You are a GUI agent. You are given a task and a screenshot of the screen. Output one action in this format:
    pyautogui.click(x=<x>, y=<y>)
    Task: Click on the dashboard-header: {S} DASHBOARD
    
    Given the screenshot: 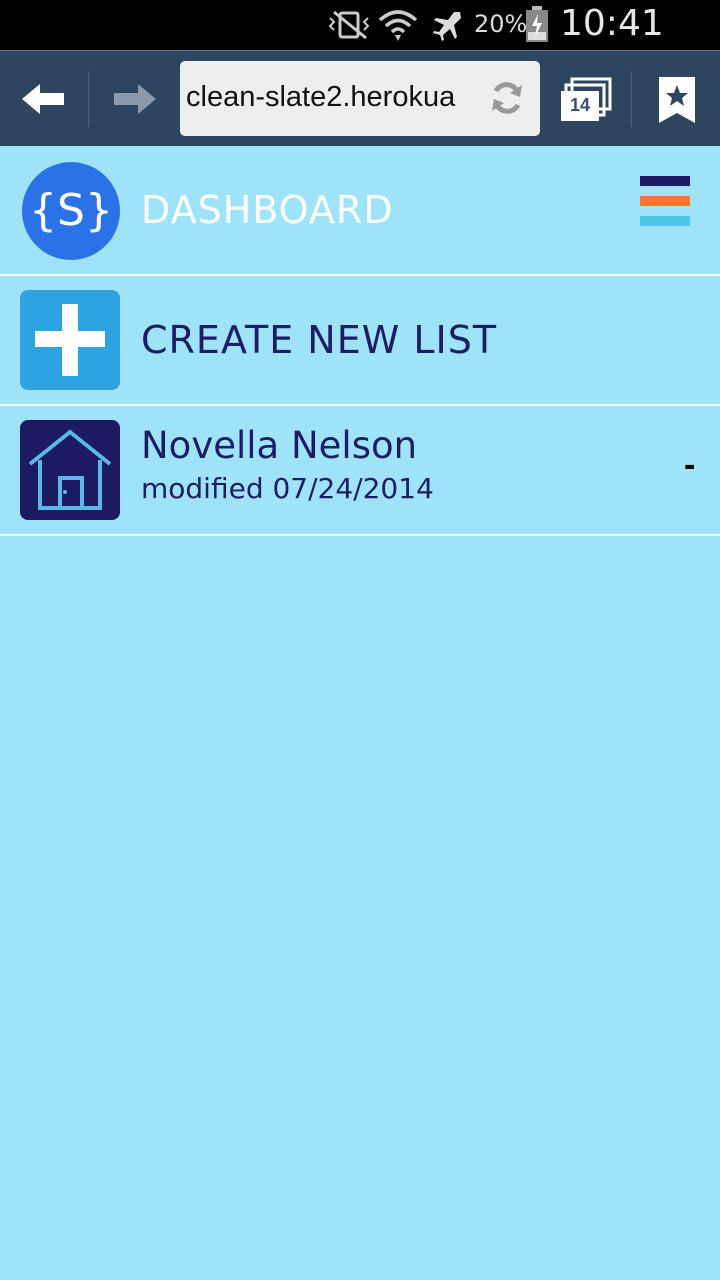 What is the action you would take?
    pyautogui.click(x=360, y=211)
    